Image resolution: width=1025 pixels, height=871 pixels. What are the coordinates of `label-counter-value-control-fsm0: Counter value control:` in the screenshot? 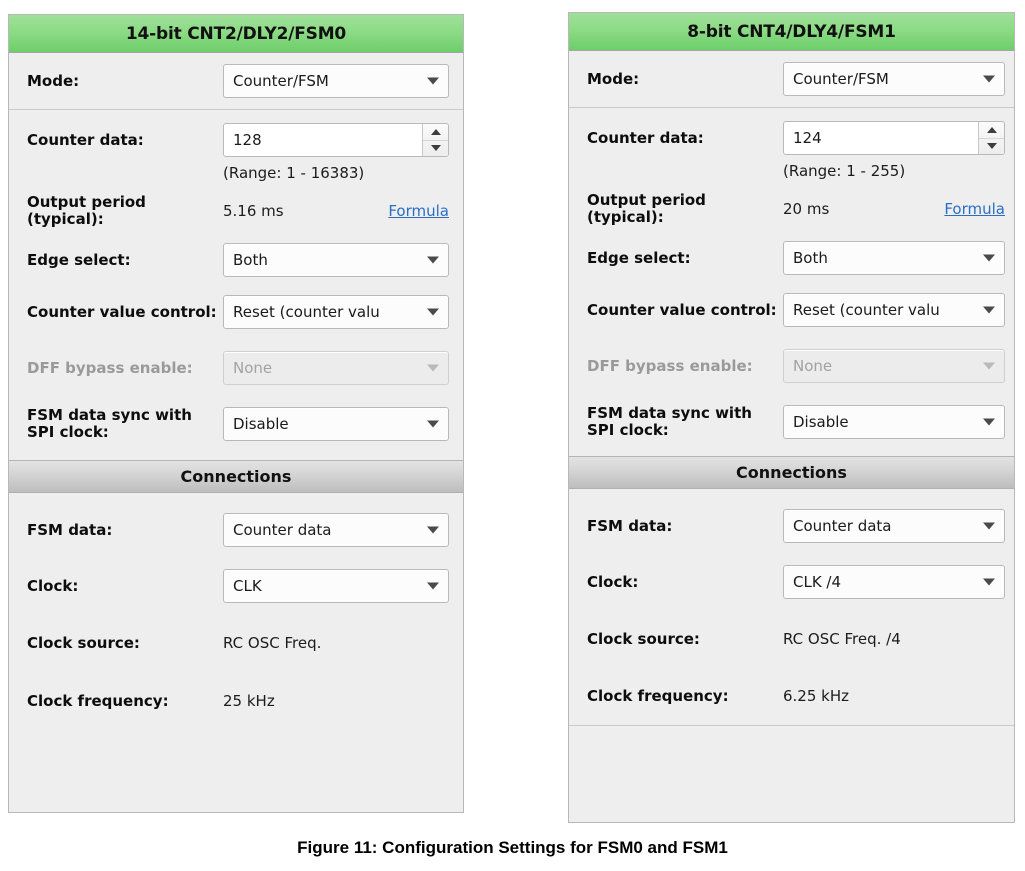 It's located at (122, 311).